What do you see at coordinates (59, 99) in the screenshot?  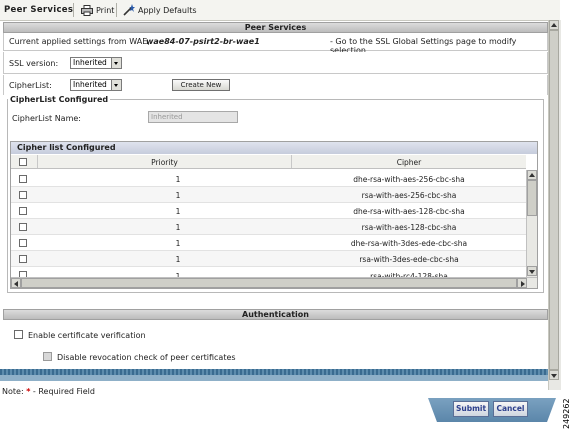 I see `cipherlist-configured-legend: CipherList Configured` at bounding box center [59, 99].